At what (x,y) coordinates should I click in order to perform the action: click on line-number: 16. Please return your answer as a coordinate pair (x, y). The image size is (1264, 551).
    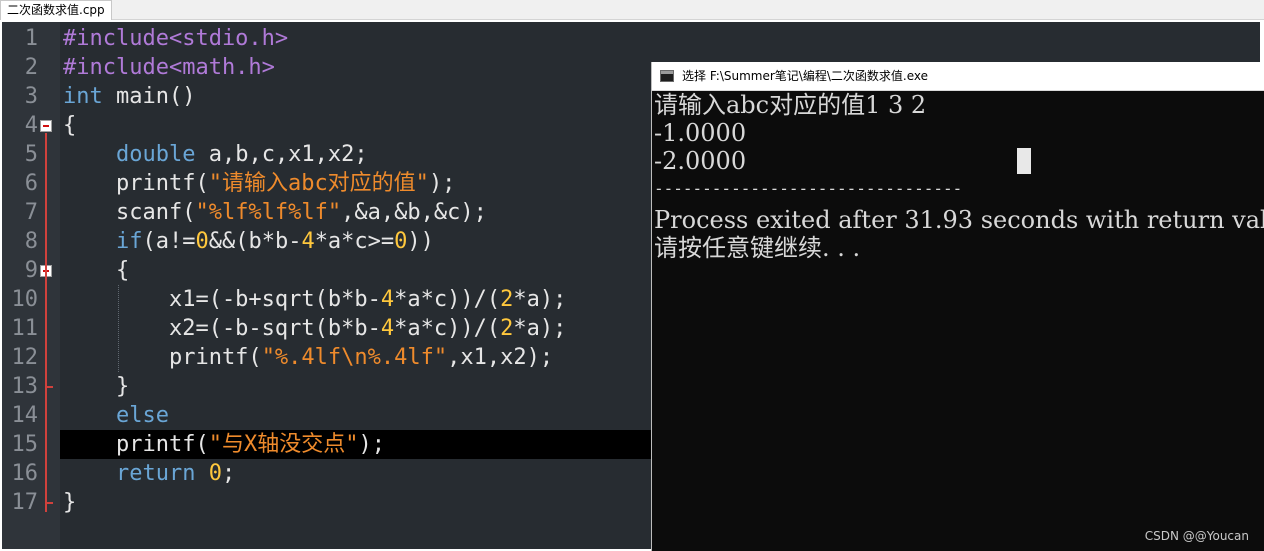
    Looking at the image, I should click on (25, 473).